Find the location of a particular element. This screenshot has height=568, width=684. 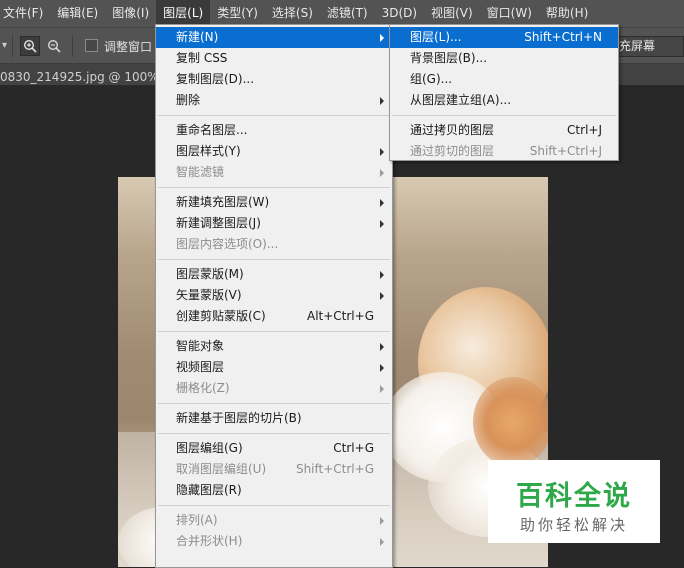

menu-item-label: 智能对象 is located at coordinates (200, 346).